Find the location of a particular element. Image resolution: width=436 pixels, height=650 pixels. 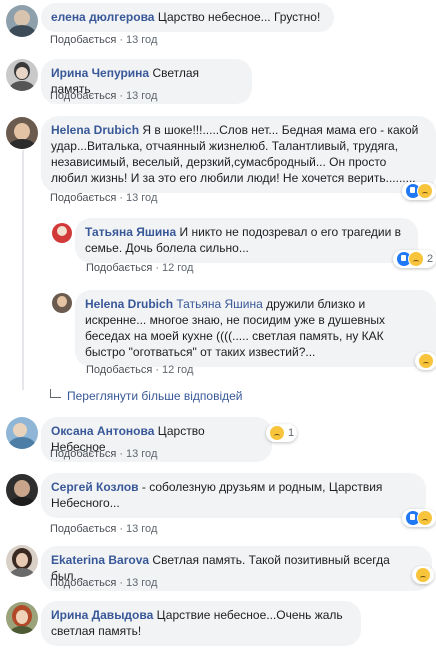

view-more-replies-link: Переглянути більше відповідей is located at coordinates (146, 396).